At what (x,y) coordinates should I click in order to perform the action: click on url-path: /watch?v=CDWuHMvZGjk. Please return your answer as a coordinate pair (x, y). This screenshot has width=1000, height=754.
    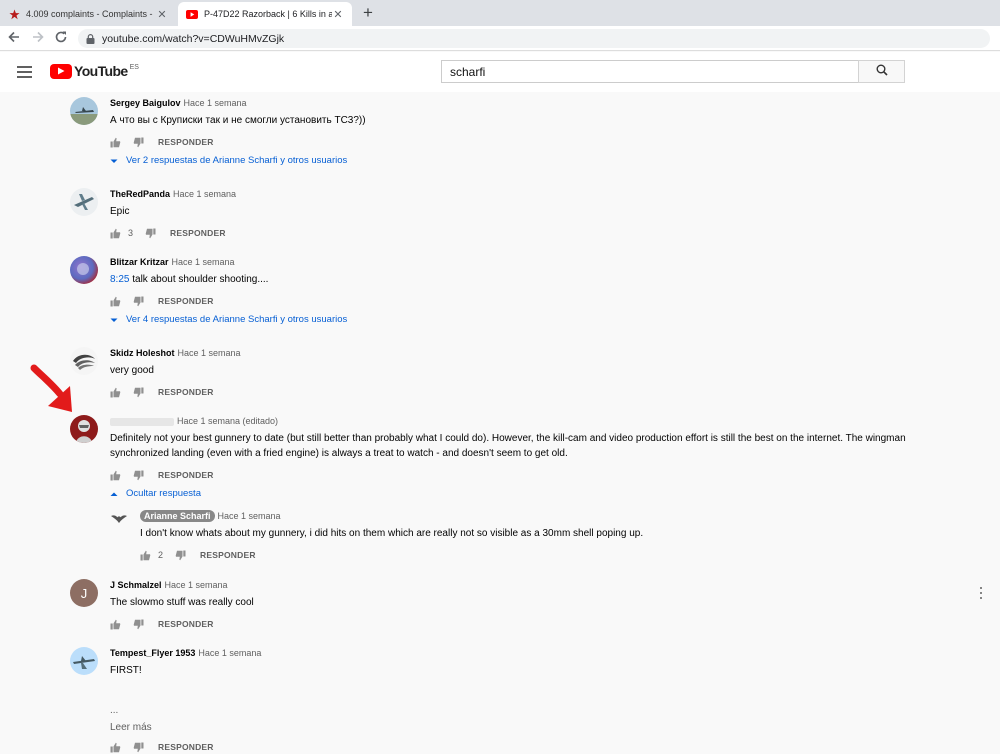
    Looking at the image, I should click on (223, 38).